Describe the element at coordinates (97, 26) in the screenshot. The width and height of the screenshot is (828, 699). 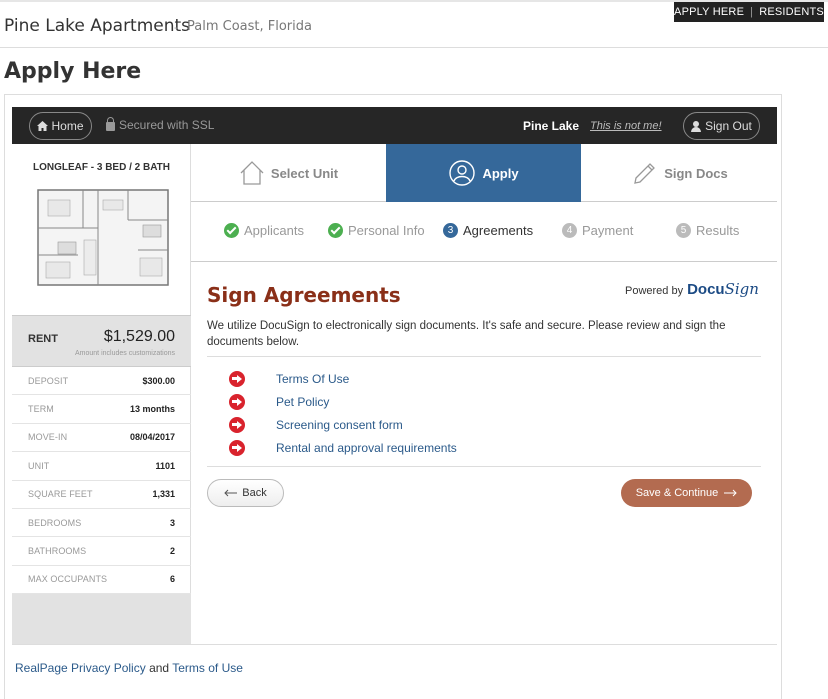
I see `property-name: Pine Lake Apartments` at that location.